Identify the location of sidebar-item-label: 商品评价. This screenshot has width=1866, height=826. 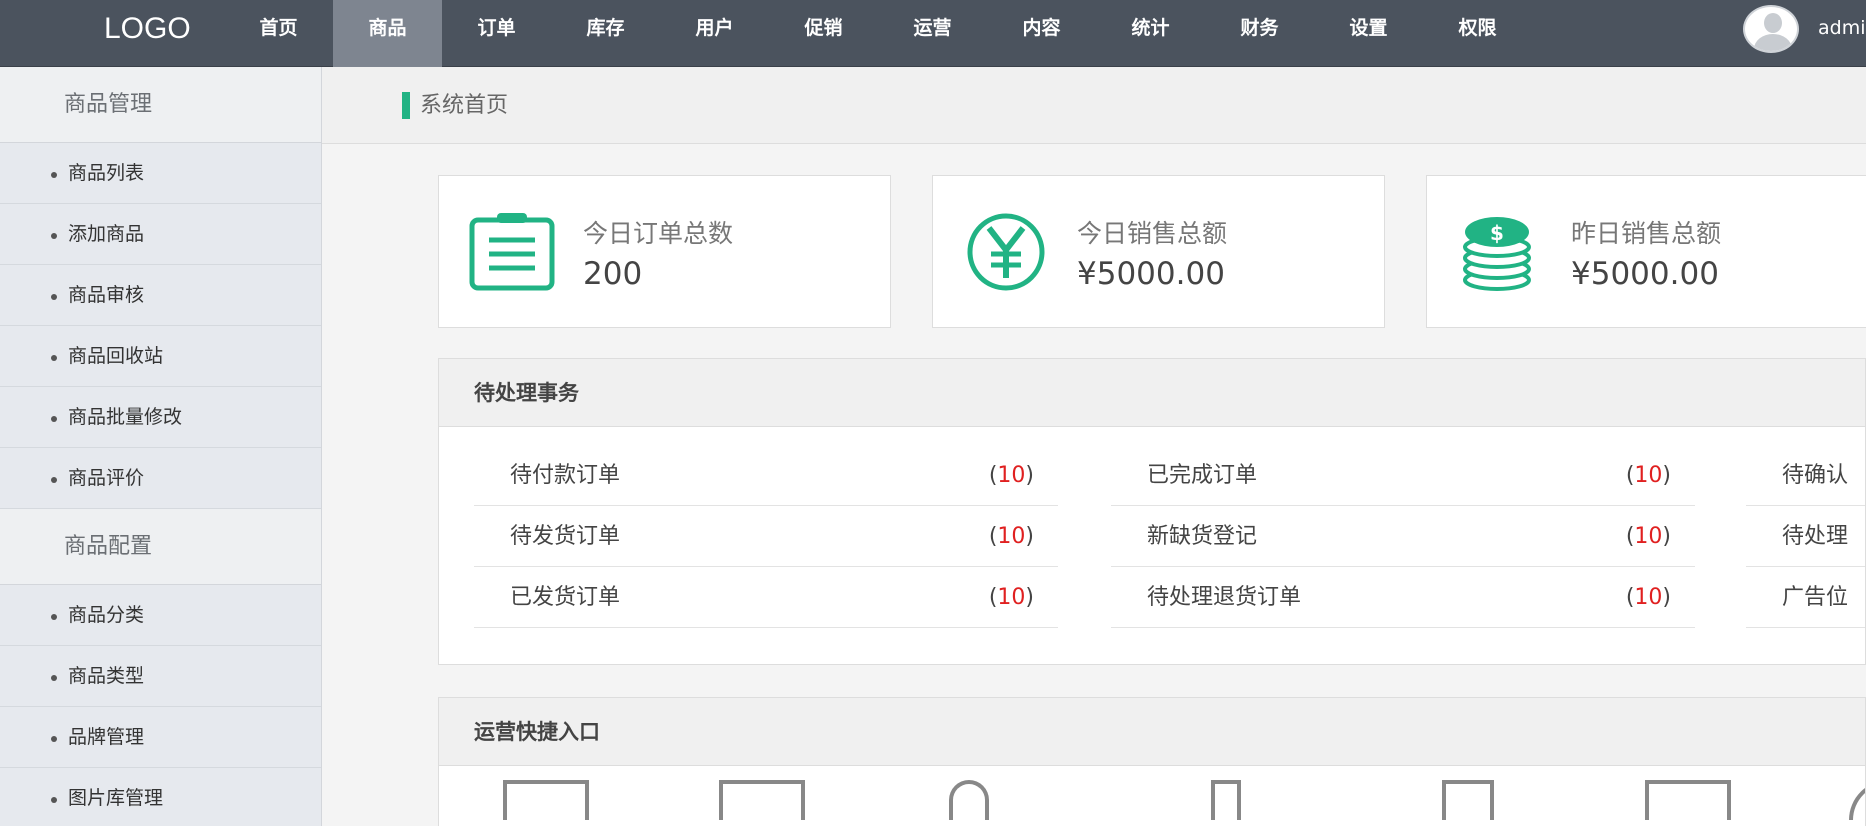
(106, 478).